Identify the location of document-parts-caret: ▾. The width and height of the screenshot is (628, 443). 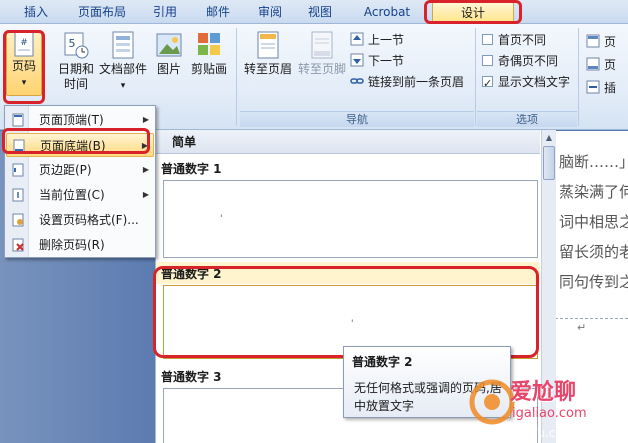
(123, 86).